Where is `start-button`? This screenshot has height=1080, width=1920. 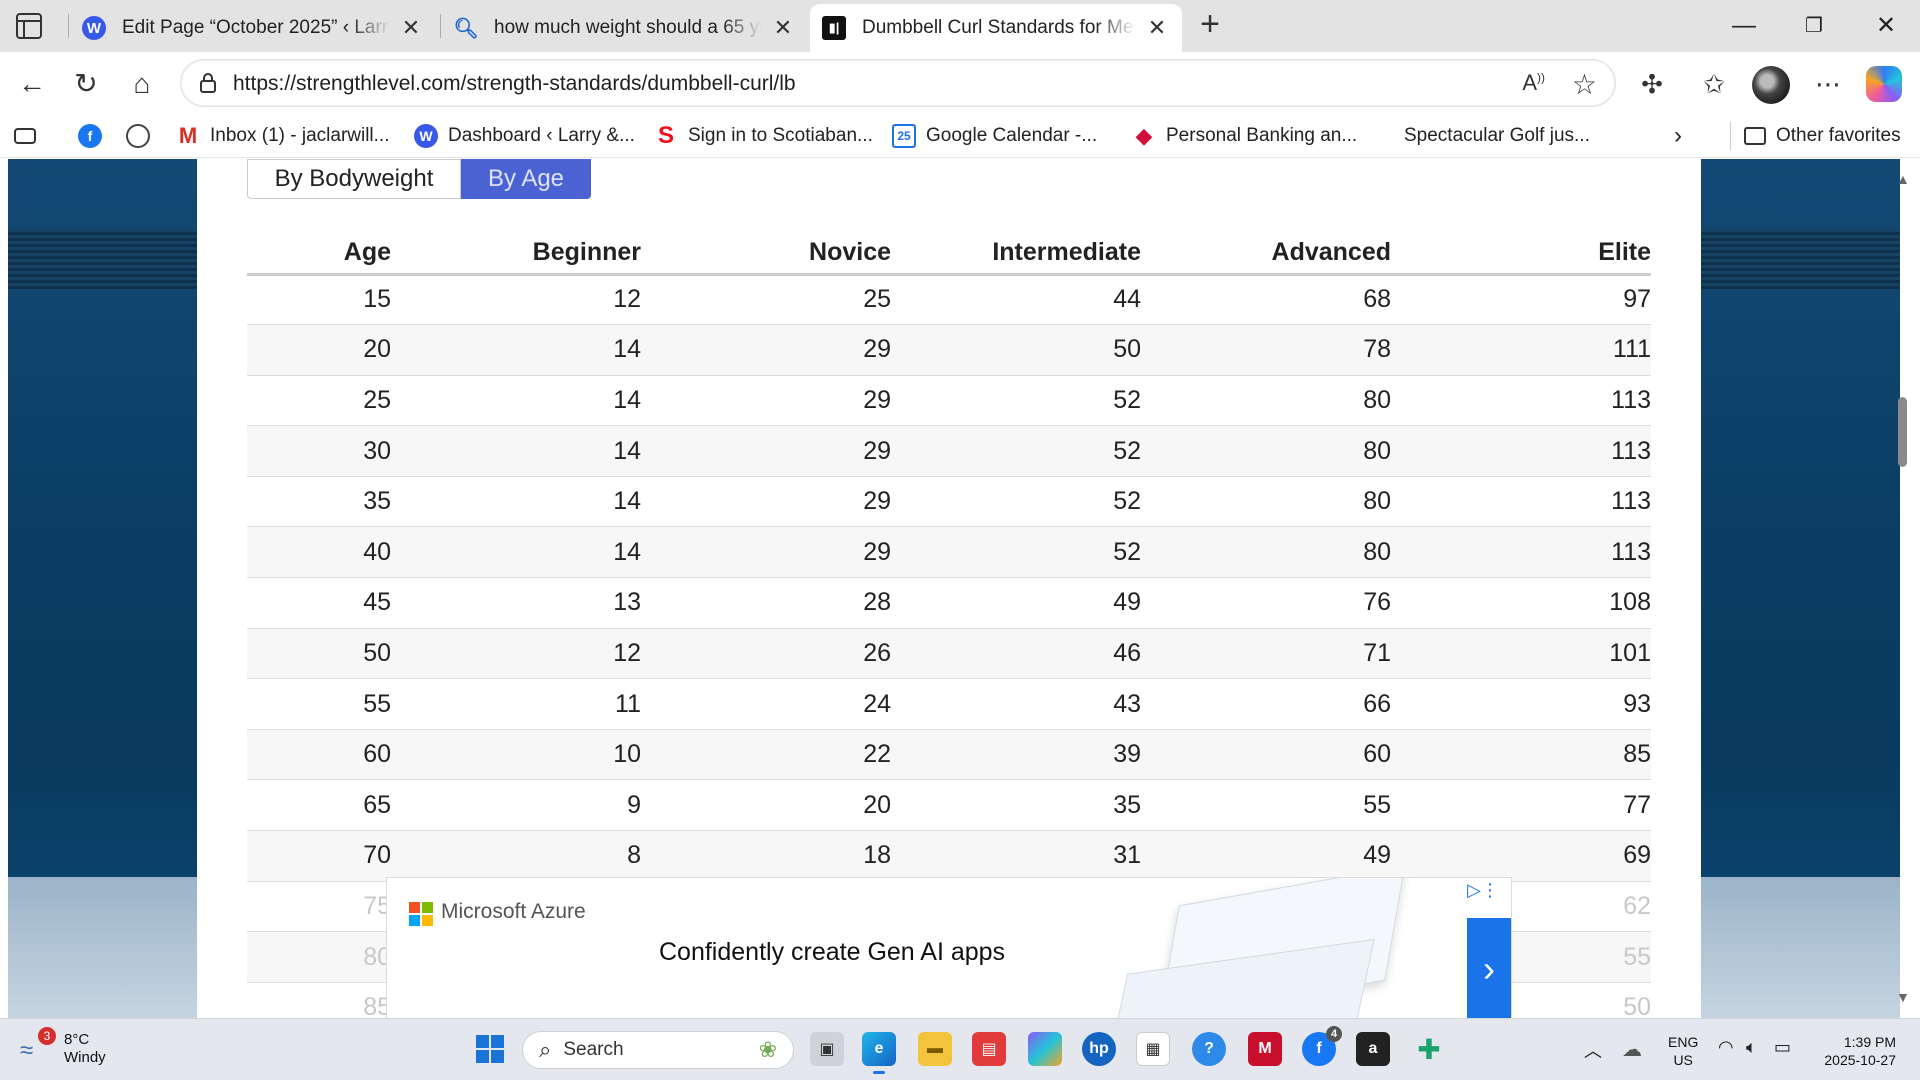
start-button is located at coordinates (490, 1049).